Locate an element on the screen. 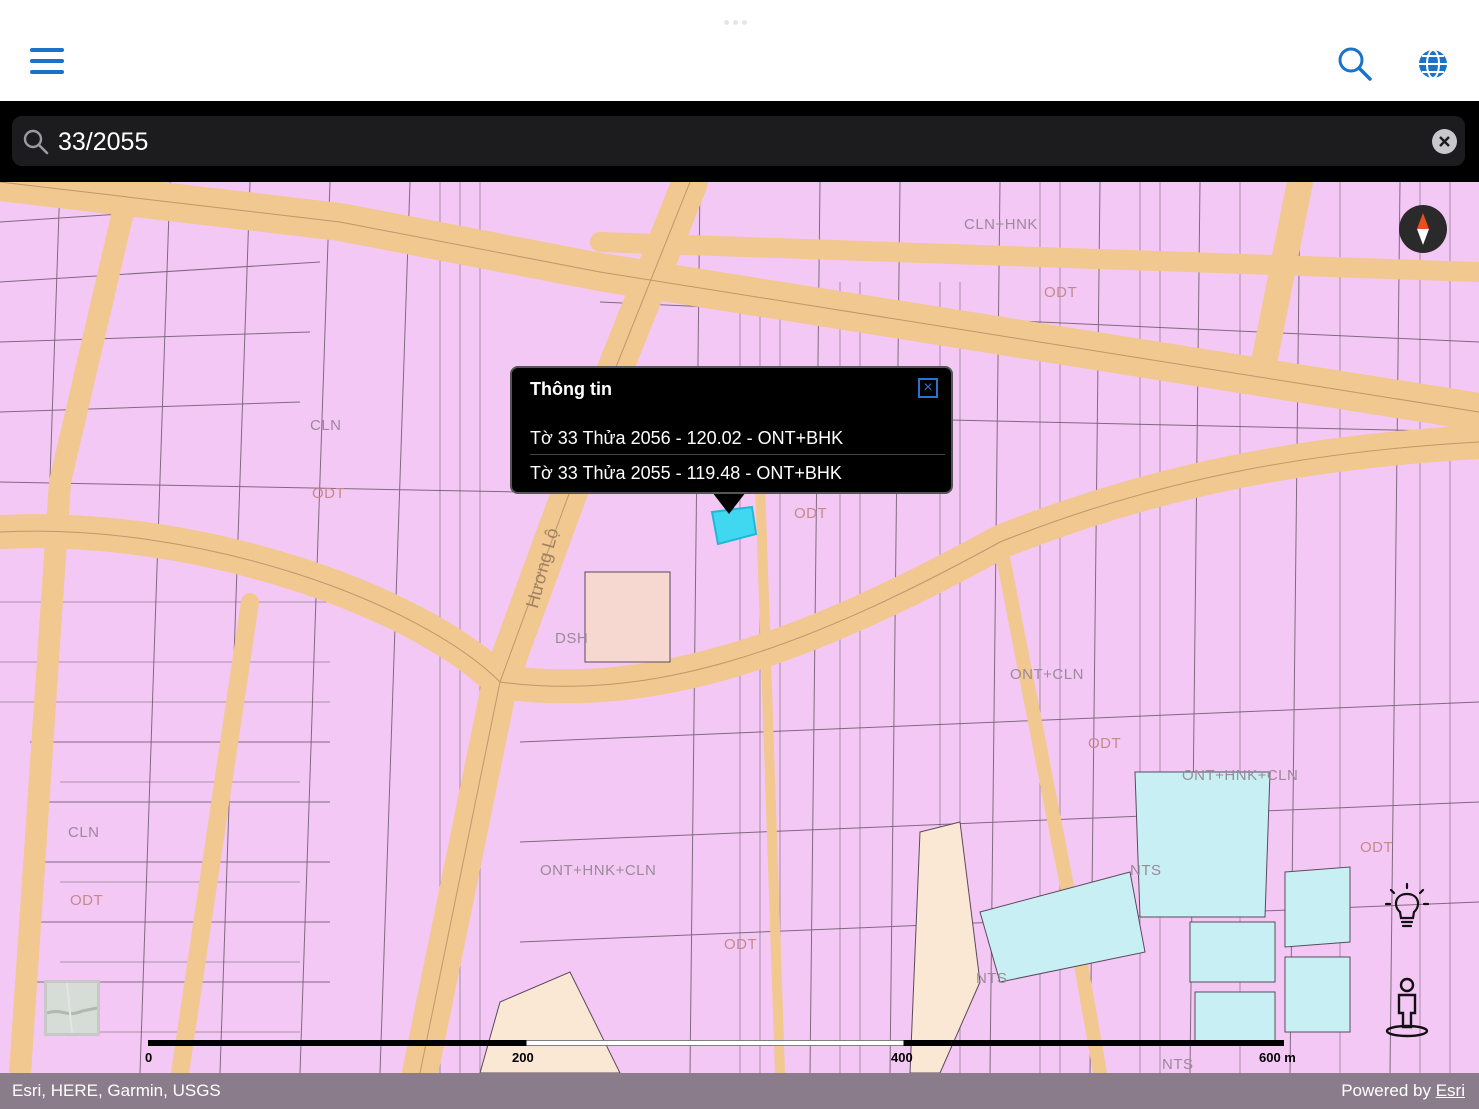  lightbulb-button is located at coordinates (1407, 907).